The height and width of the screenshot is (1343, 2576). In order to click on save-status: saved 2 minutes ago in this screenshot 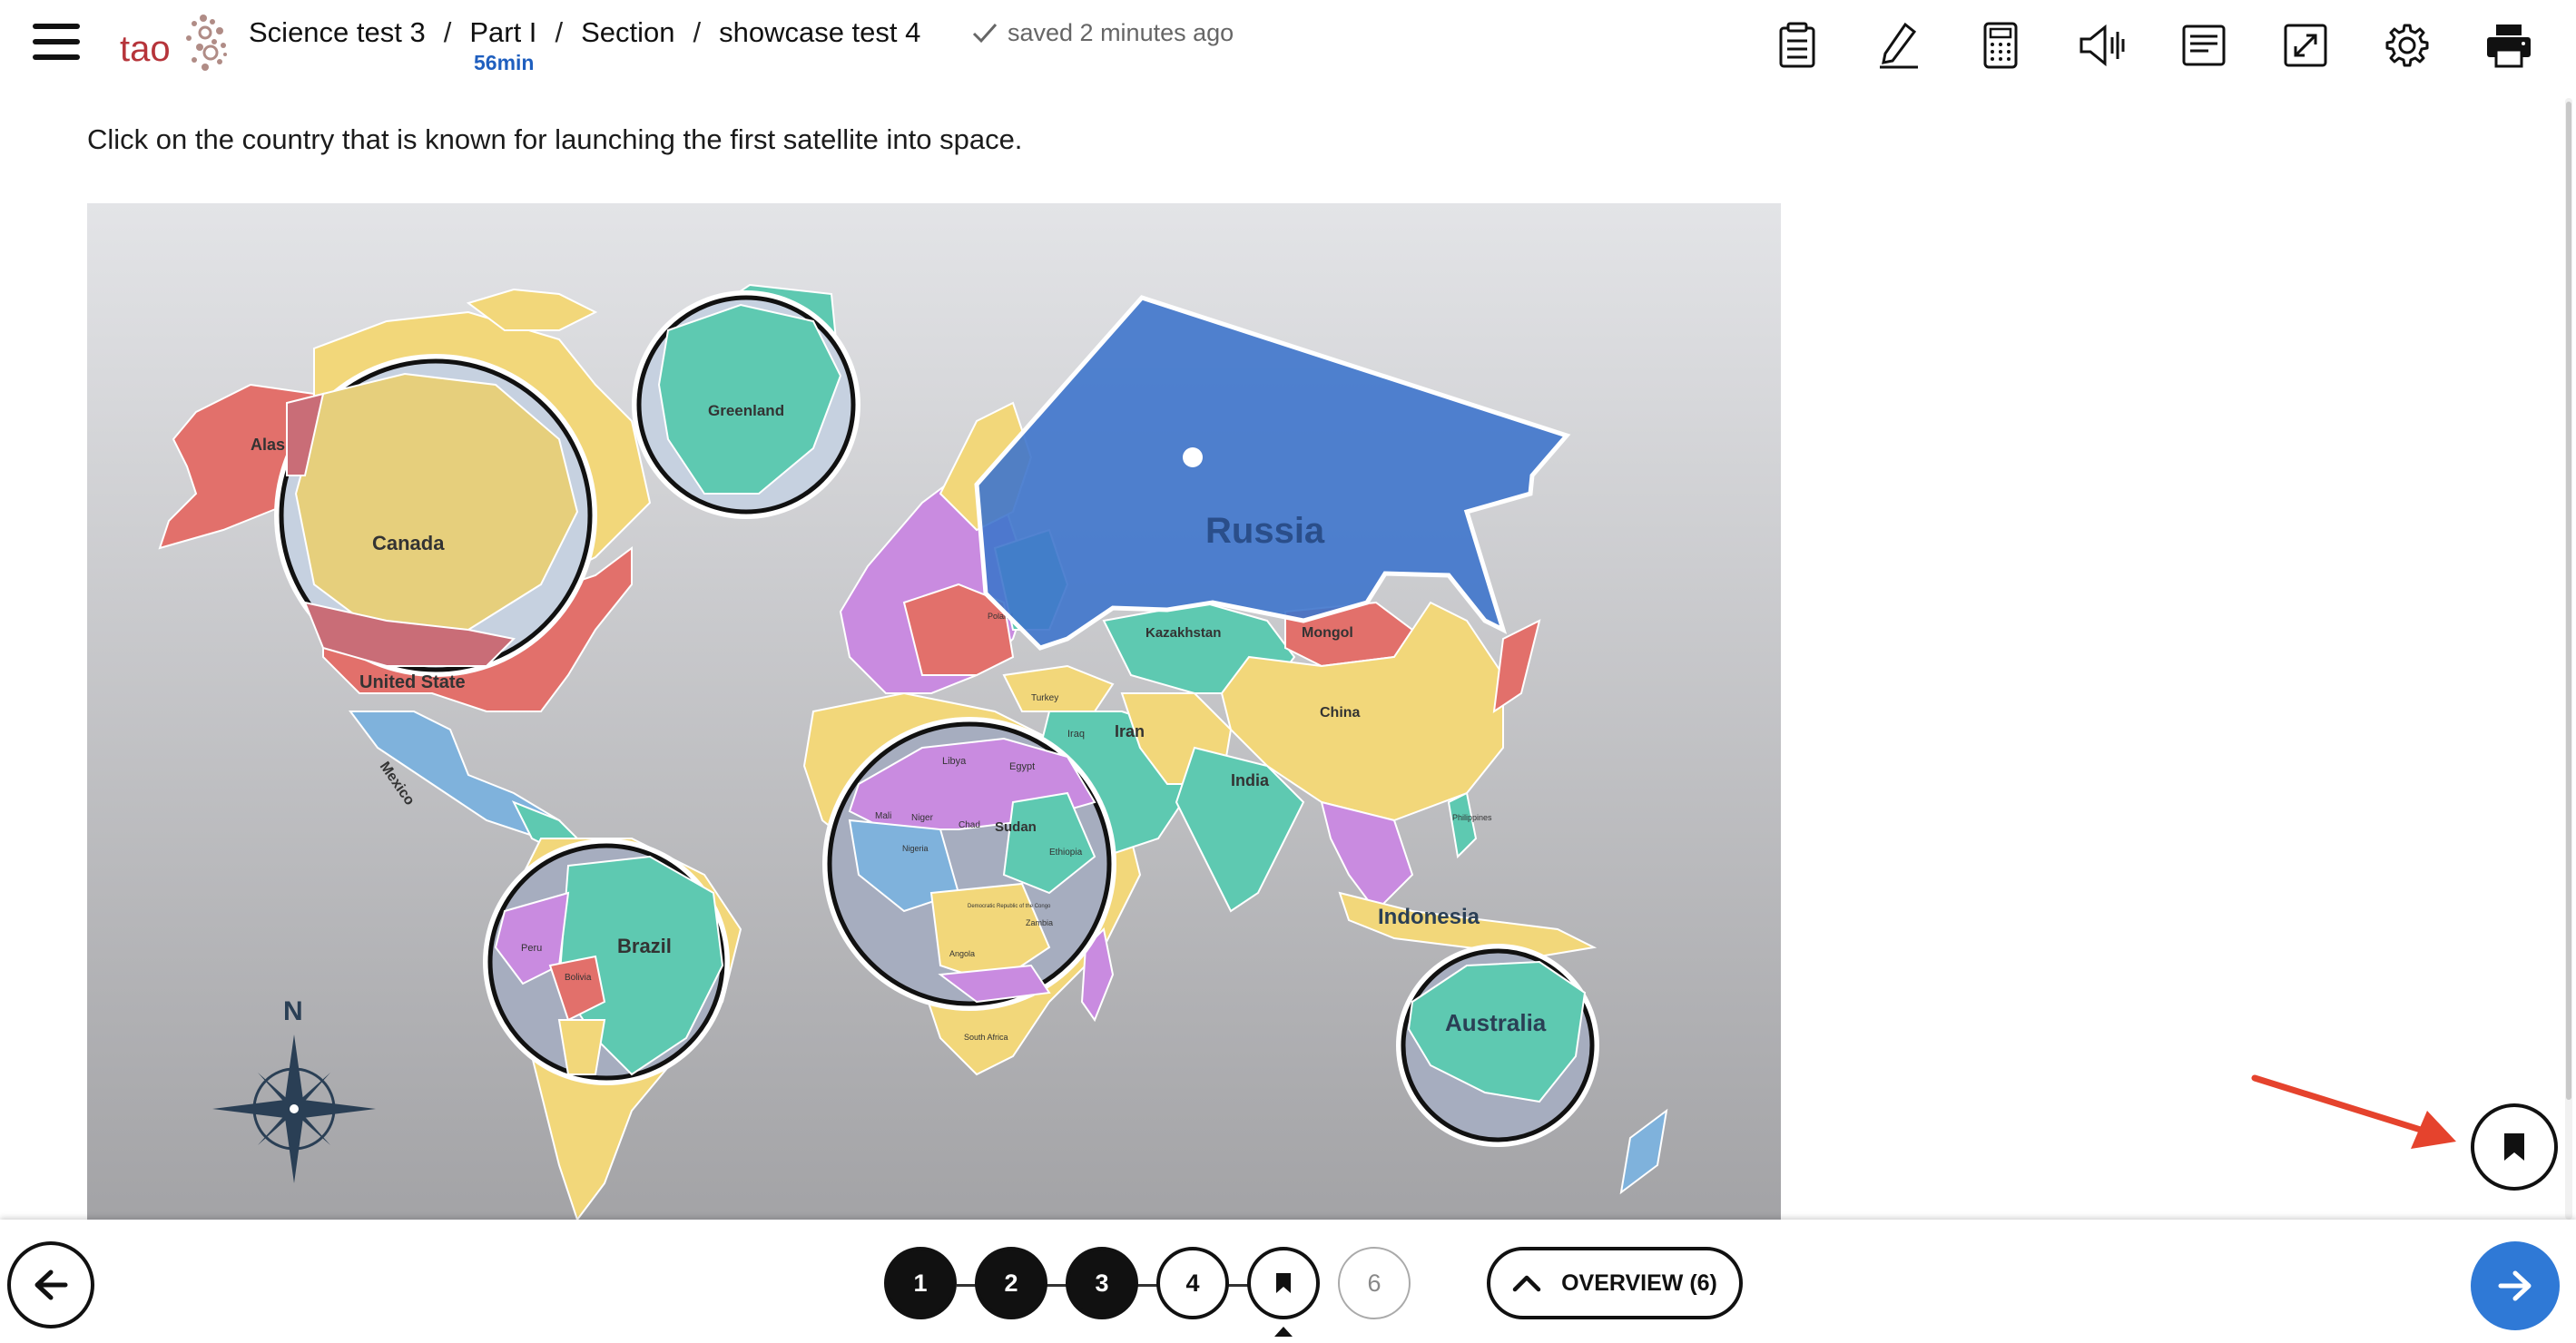, I will do `click(1102, 33)`.